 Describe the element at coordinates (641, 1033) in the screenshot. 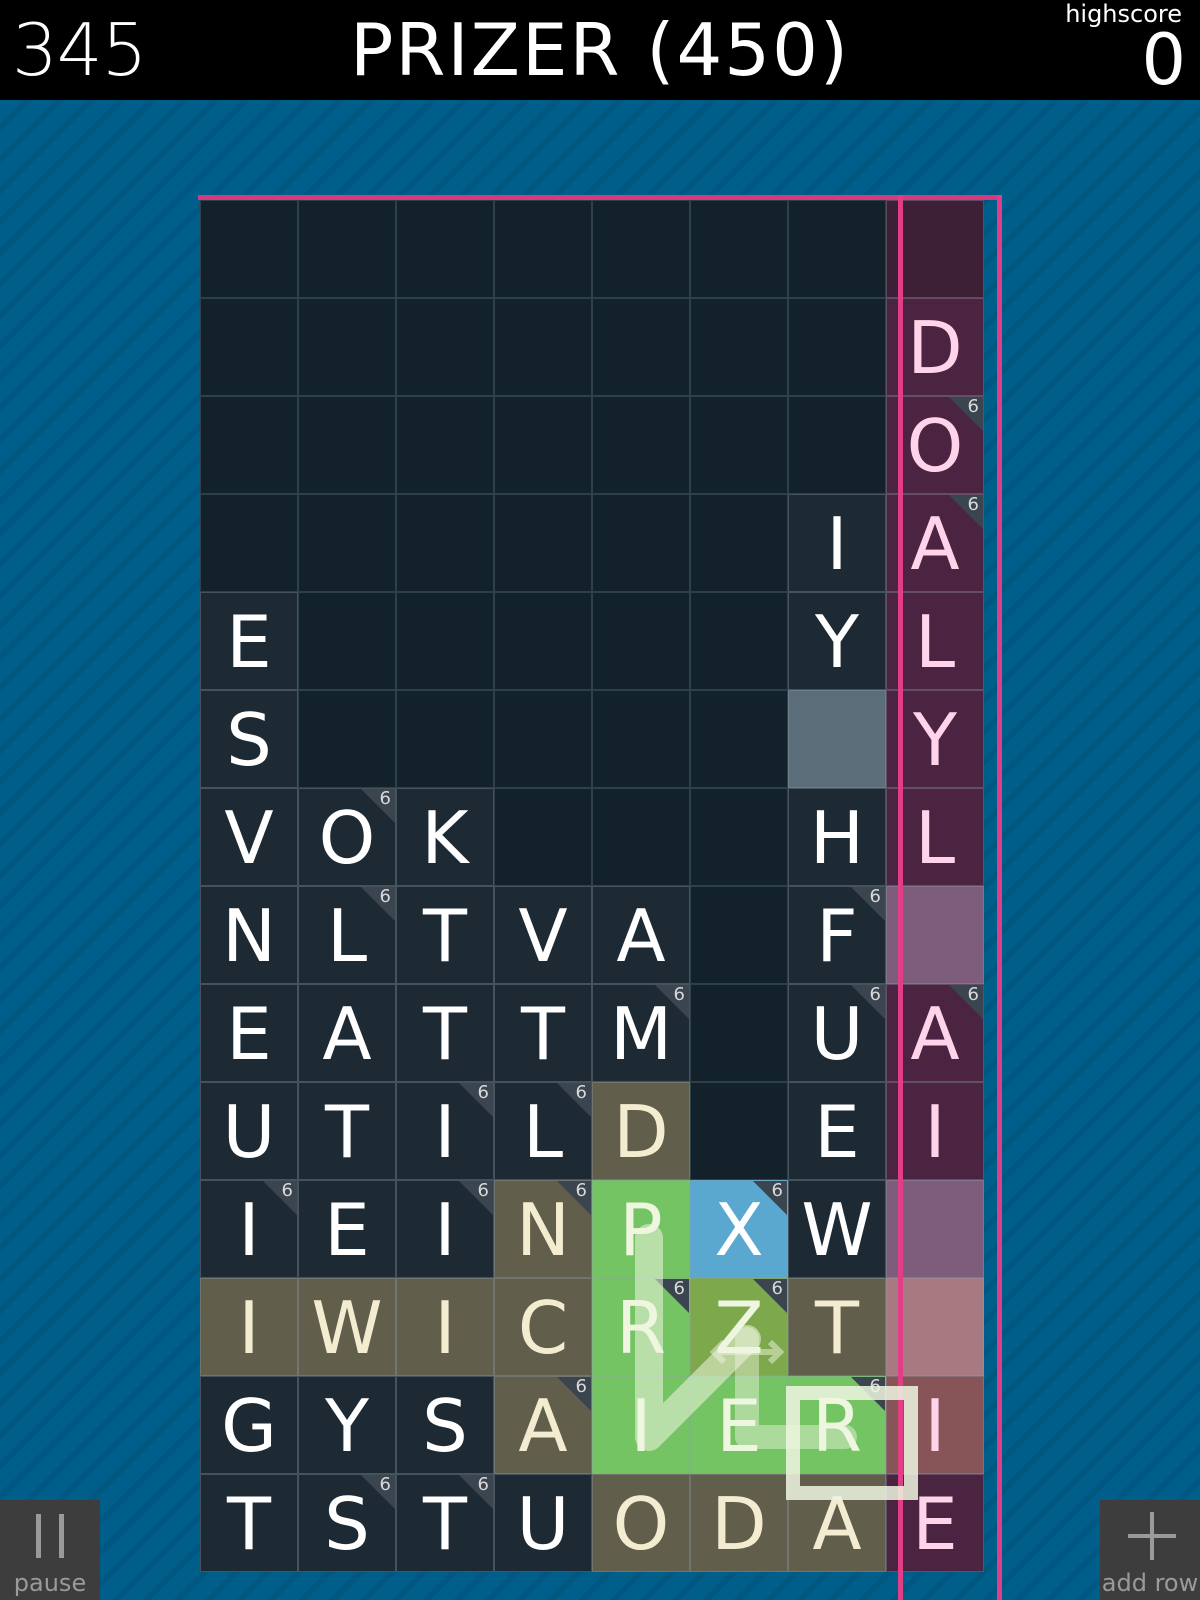

I see `letter-tile: M6` at that location.